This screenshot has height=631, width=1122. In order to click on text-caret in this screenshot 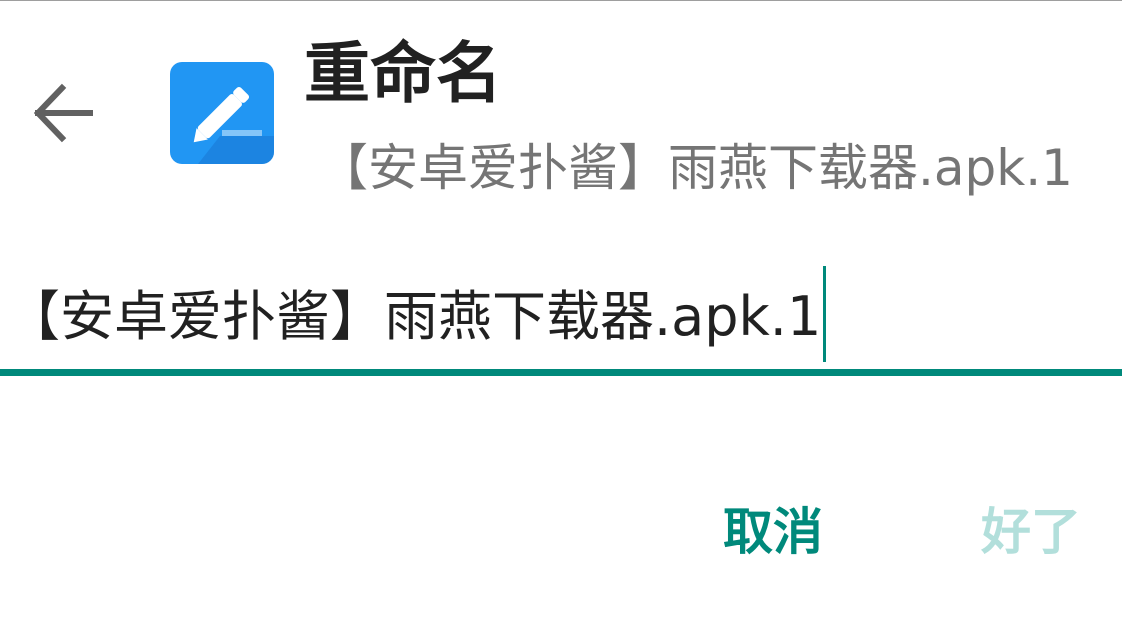, I will do `click(825, 314)`.